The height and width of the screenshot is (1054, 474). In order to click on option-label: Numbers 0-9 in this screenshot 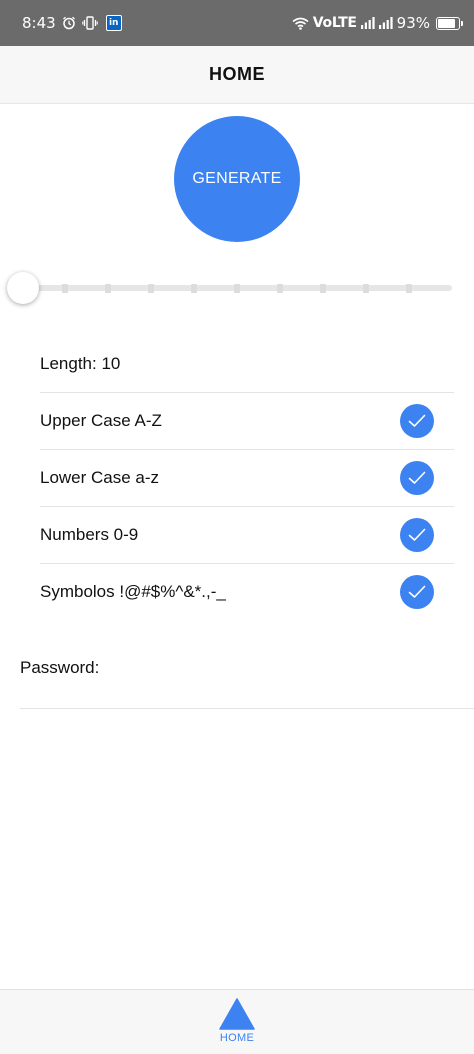, I will do `click(89, 534)`.